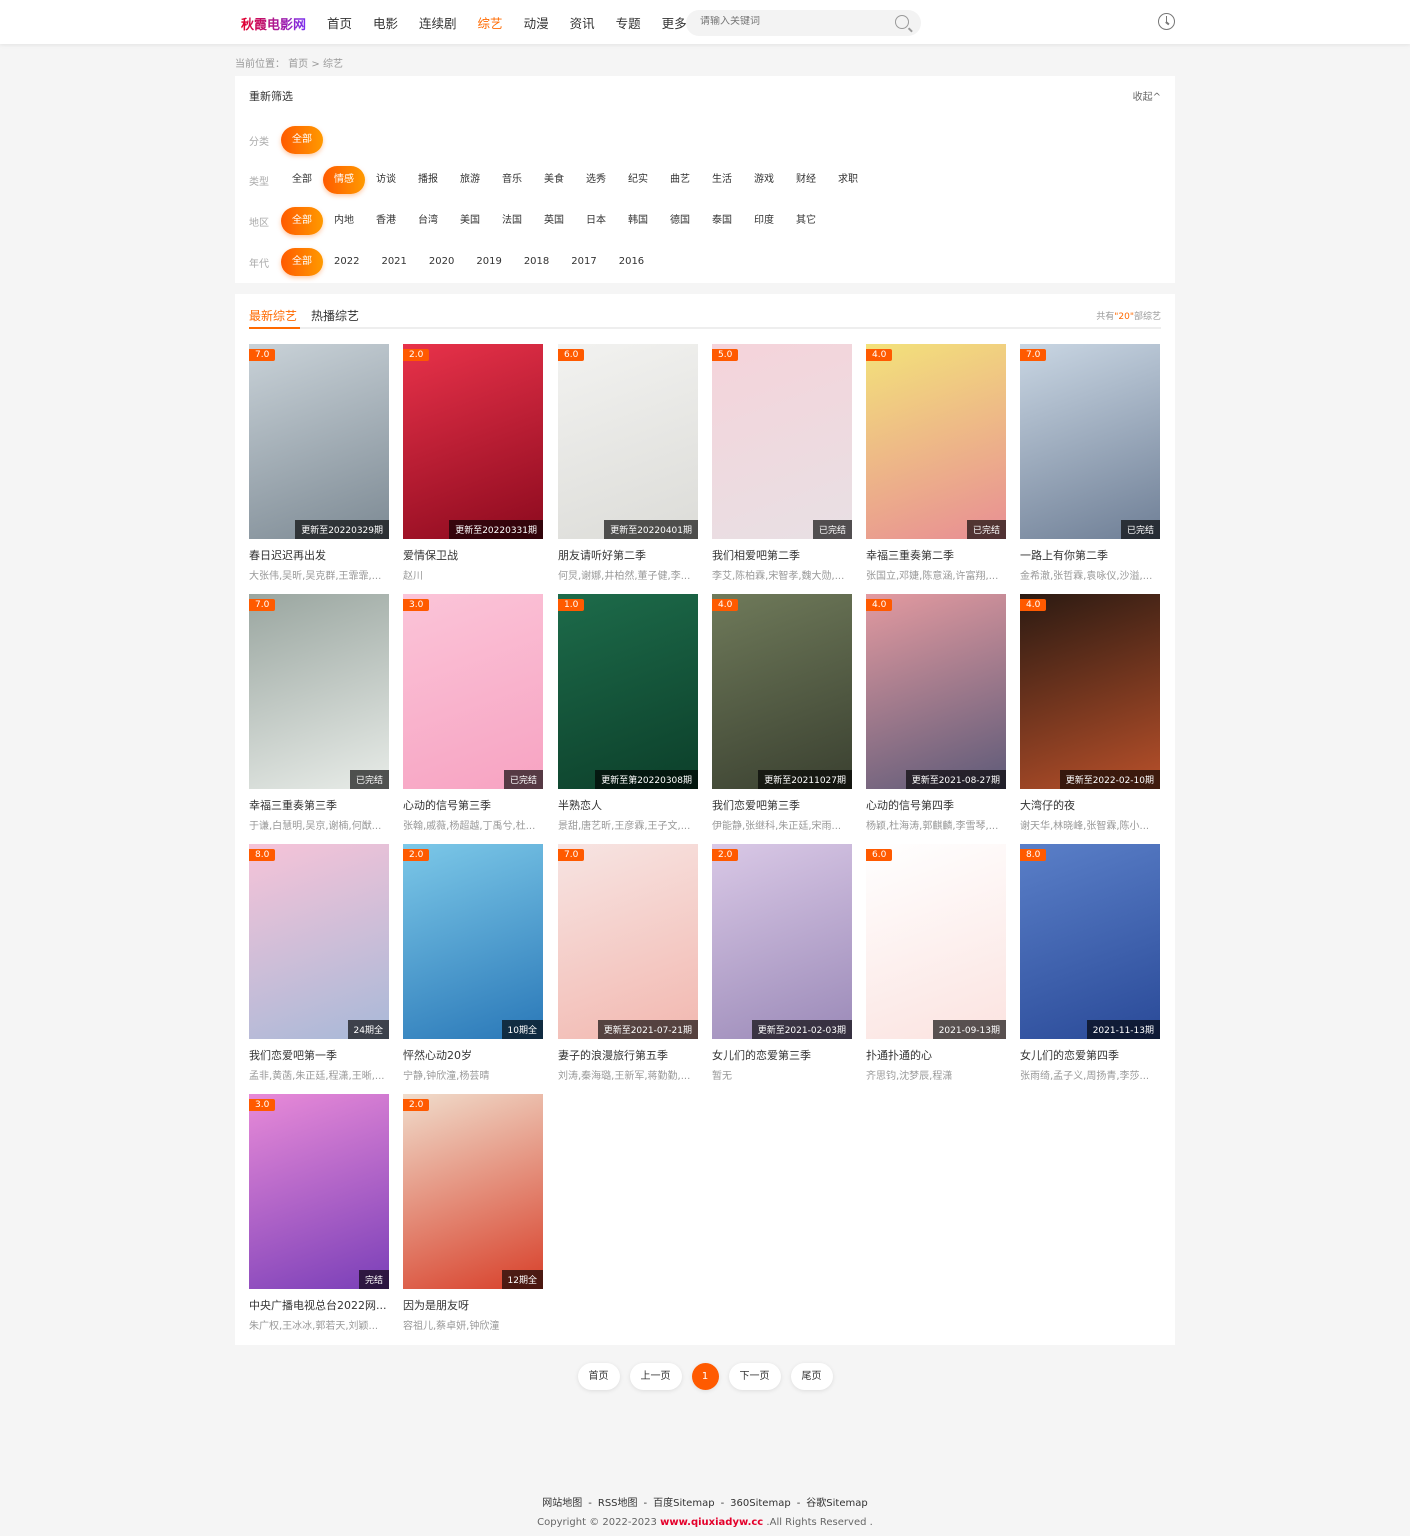 The height and width of the screenshot is (1536, 1410). What do you see at coordinates (782, 1055) in the screenshot?
I see `video-title: 女儿们的恋爱第三季` at bounding box center [782, 1055].